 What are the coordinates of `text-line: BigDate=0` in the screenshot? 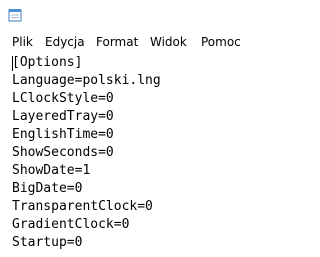 It's located at (47, 188).